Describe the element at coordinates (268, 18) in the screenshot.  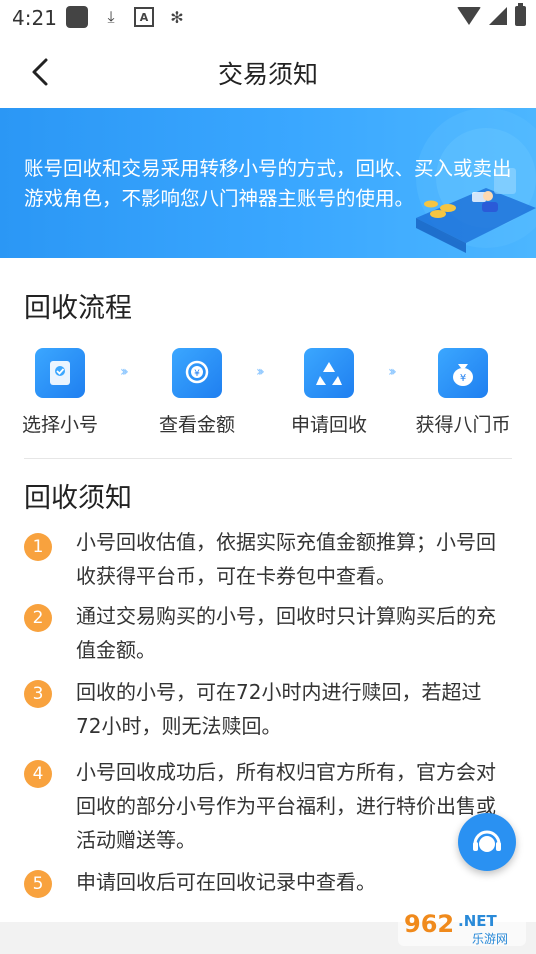
I see `status-bar: 4:21 ⤓ A ✻` at that location.